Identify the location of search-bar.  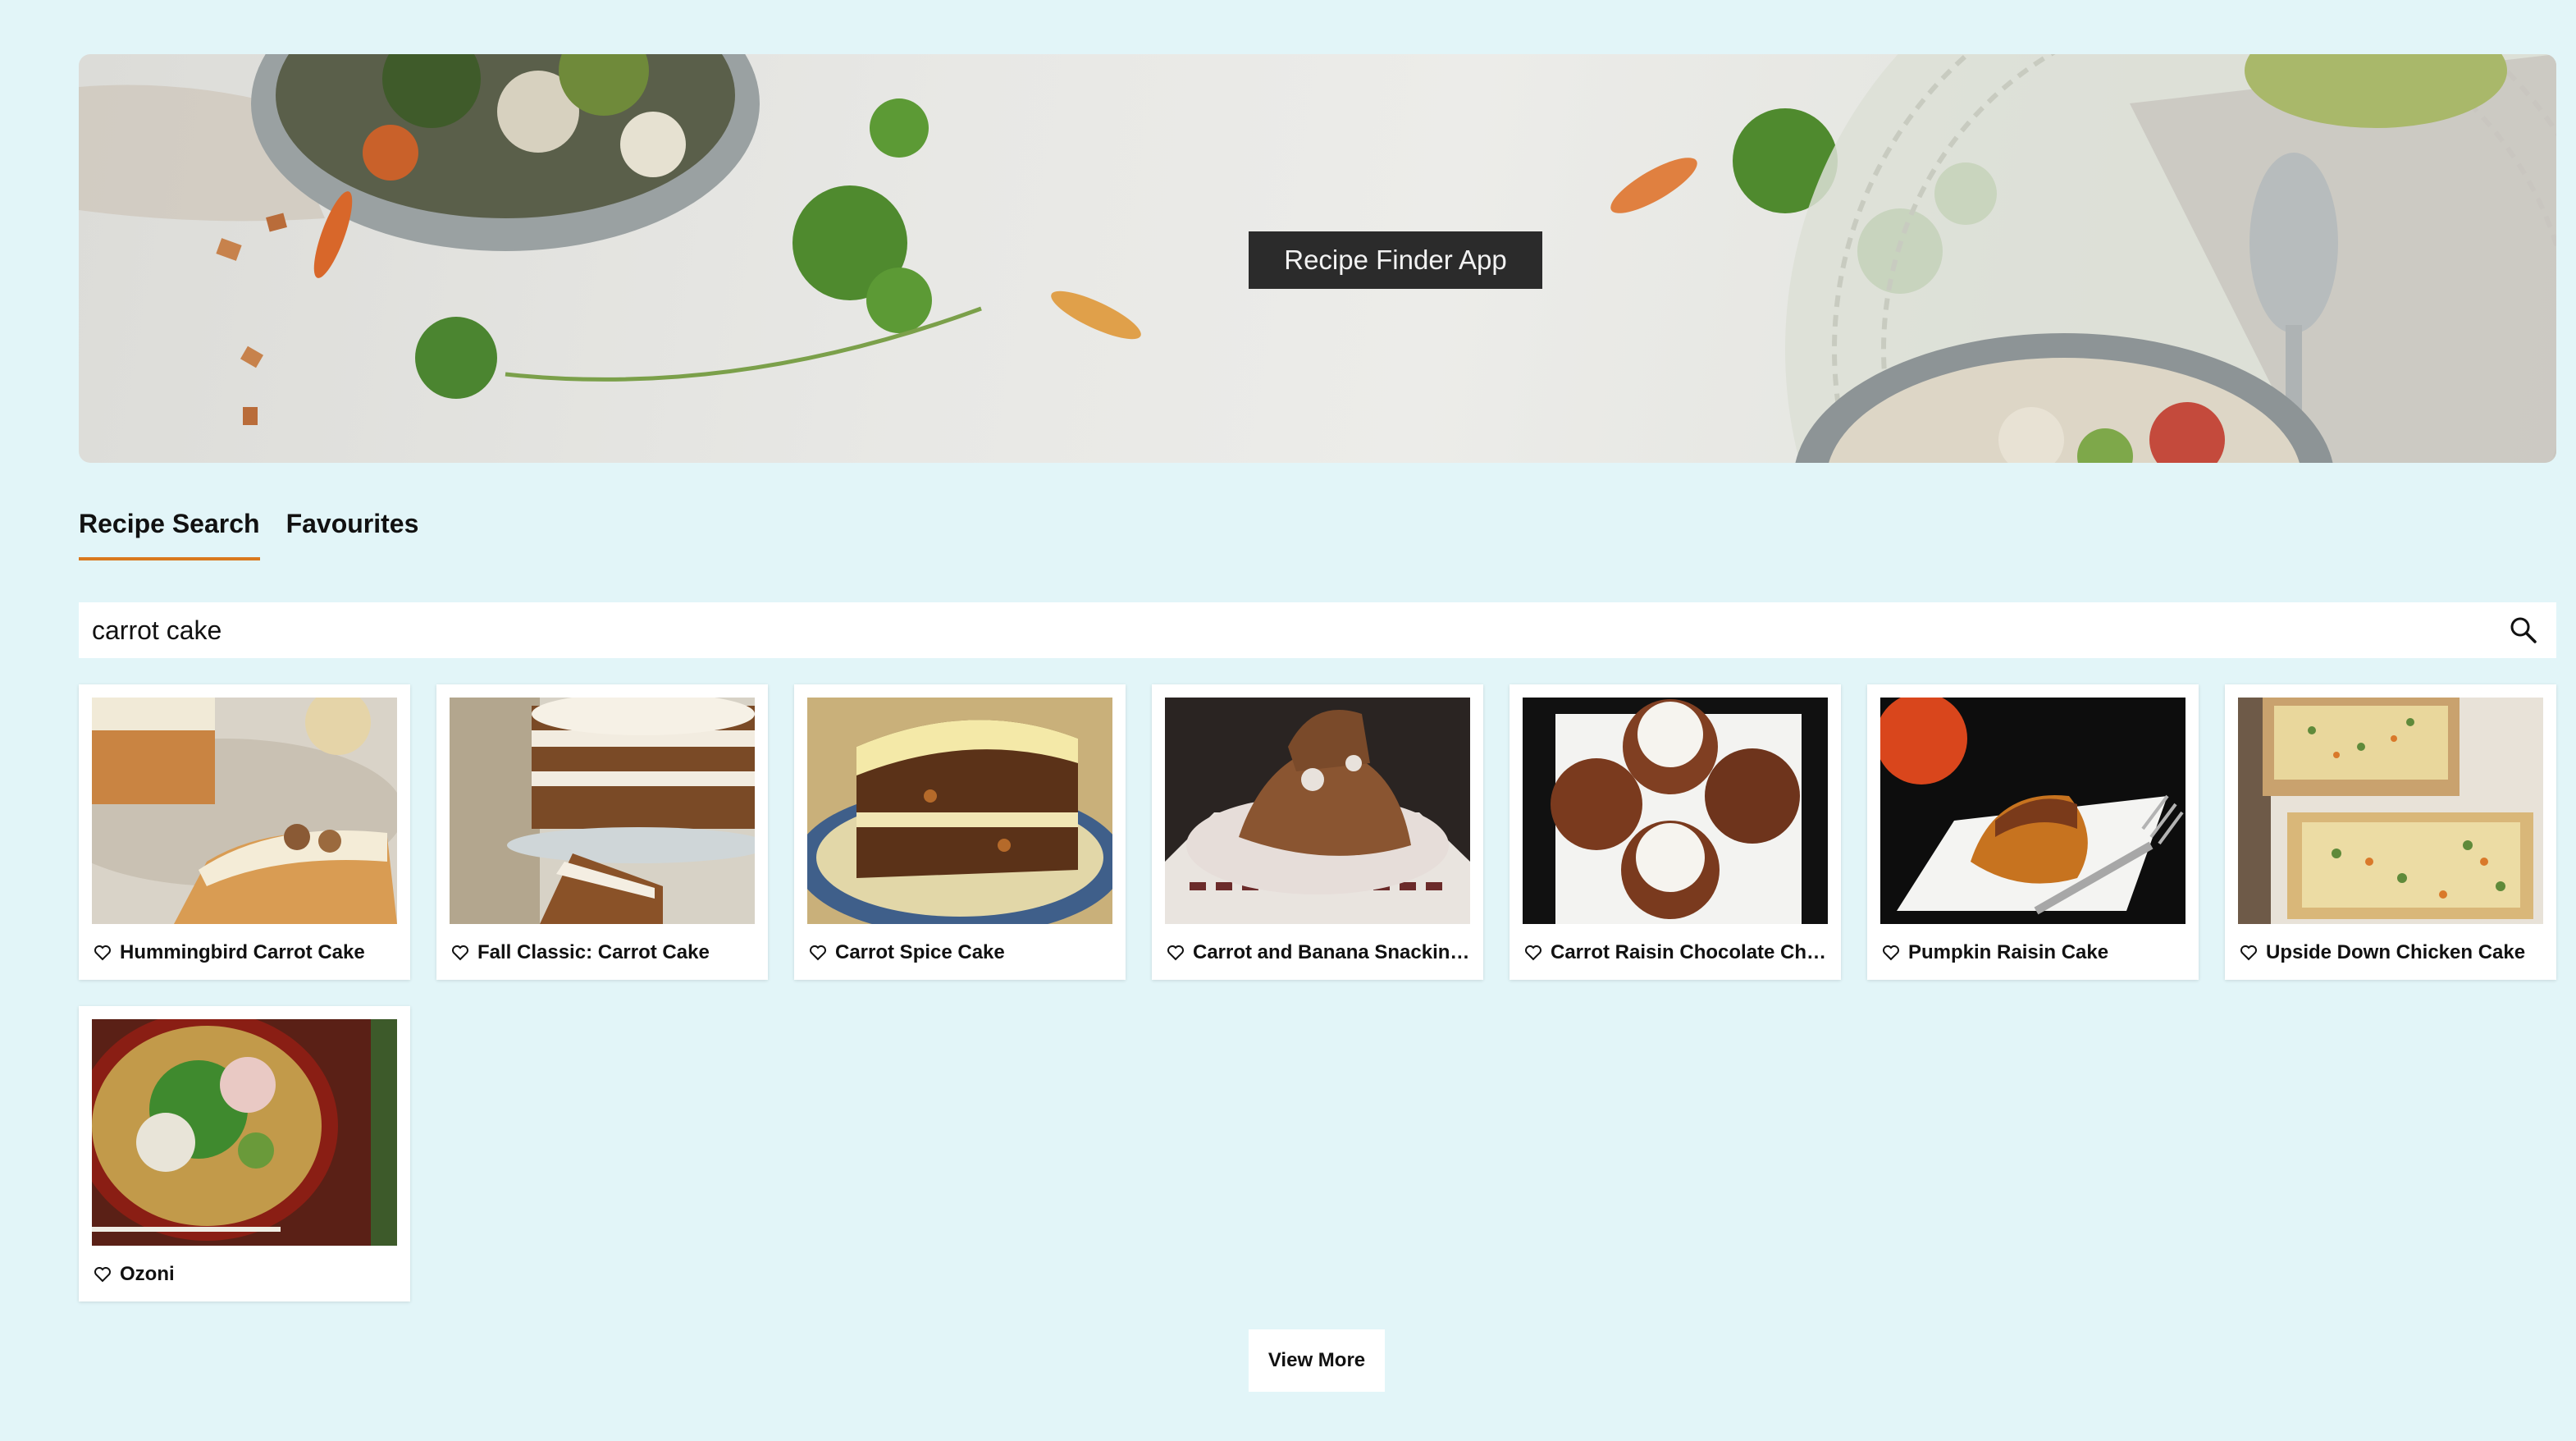
(1317, 630).